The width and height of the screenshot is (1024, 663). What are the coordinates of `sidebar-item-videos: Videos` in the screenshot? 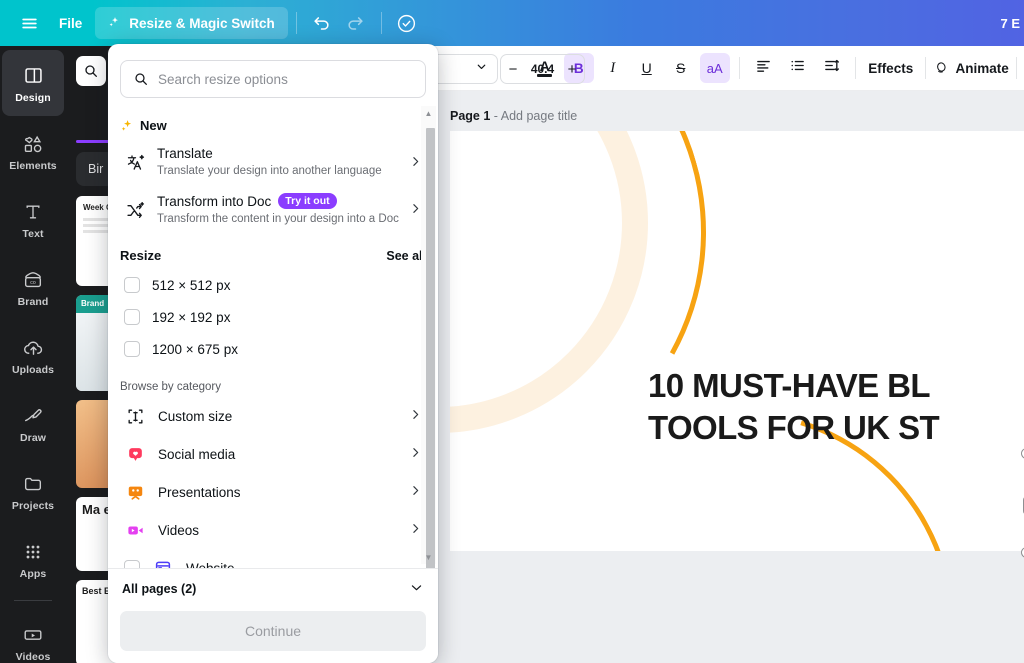 It's located at (33, 636).